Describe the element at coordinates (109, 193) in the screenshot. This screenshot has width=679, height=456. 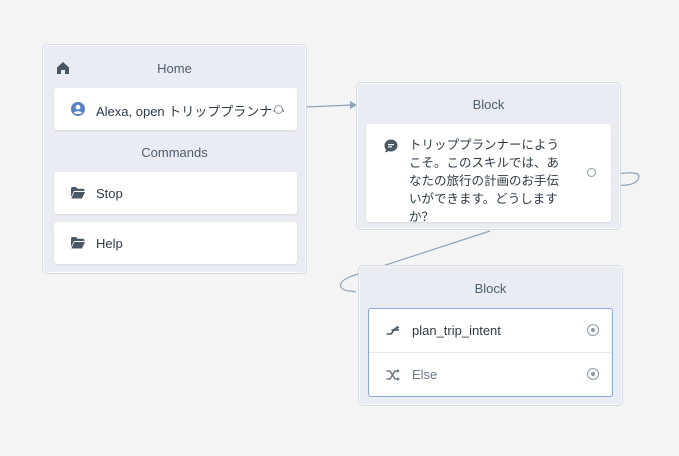
I see `command-label: Stop` at that location.